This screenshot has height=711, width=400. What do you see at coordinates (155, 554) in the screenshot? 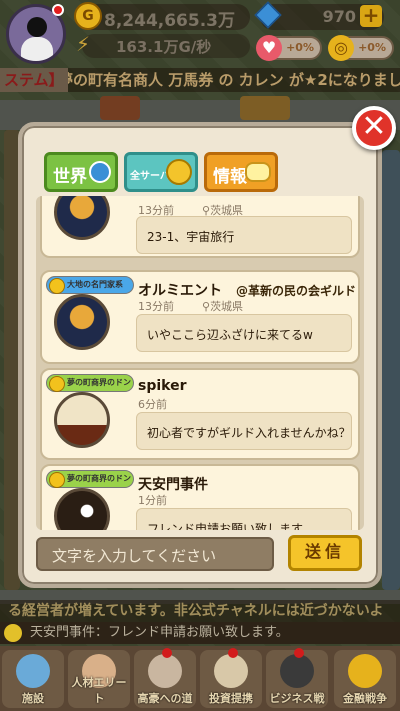
I see `chat-input: 文字を入力してください` at bounding box center [155, 554].